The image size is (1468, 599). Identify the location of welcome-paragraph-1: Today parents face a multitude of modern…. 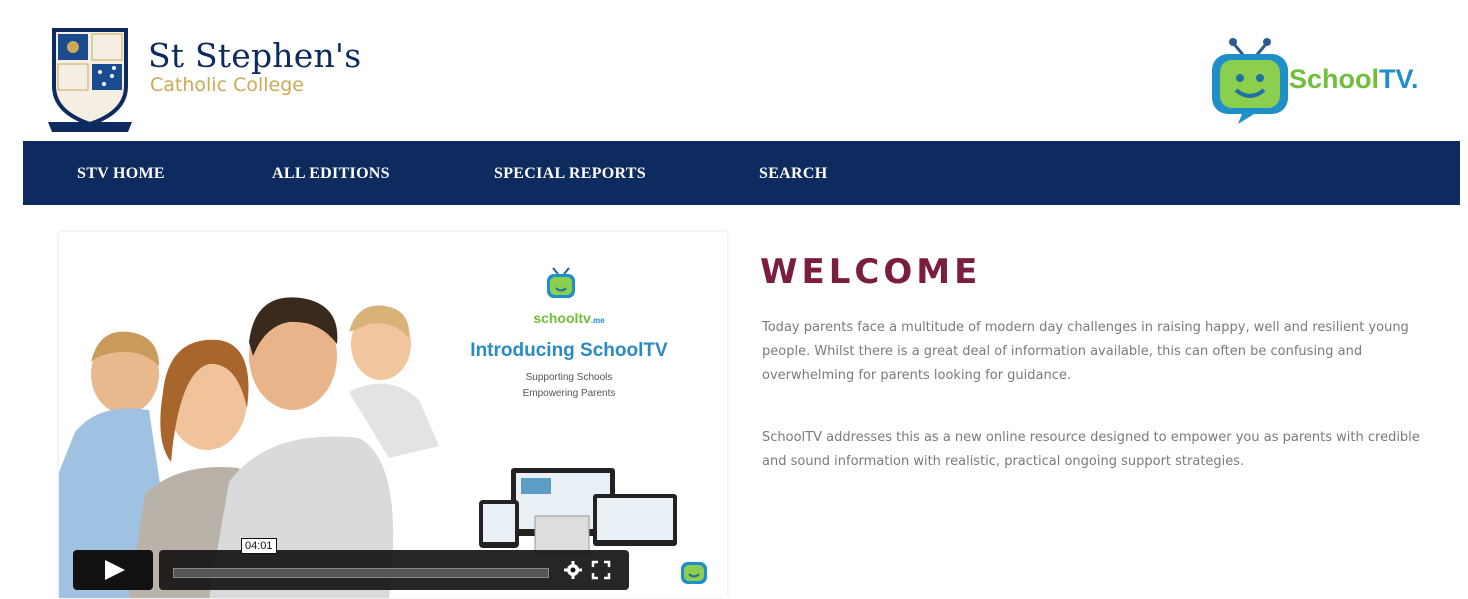
(1085, 351).